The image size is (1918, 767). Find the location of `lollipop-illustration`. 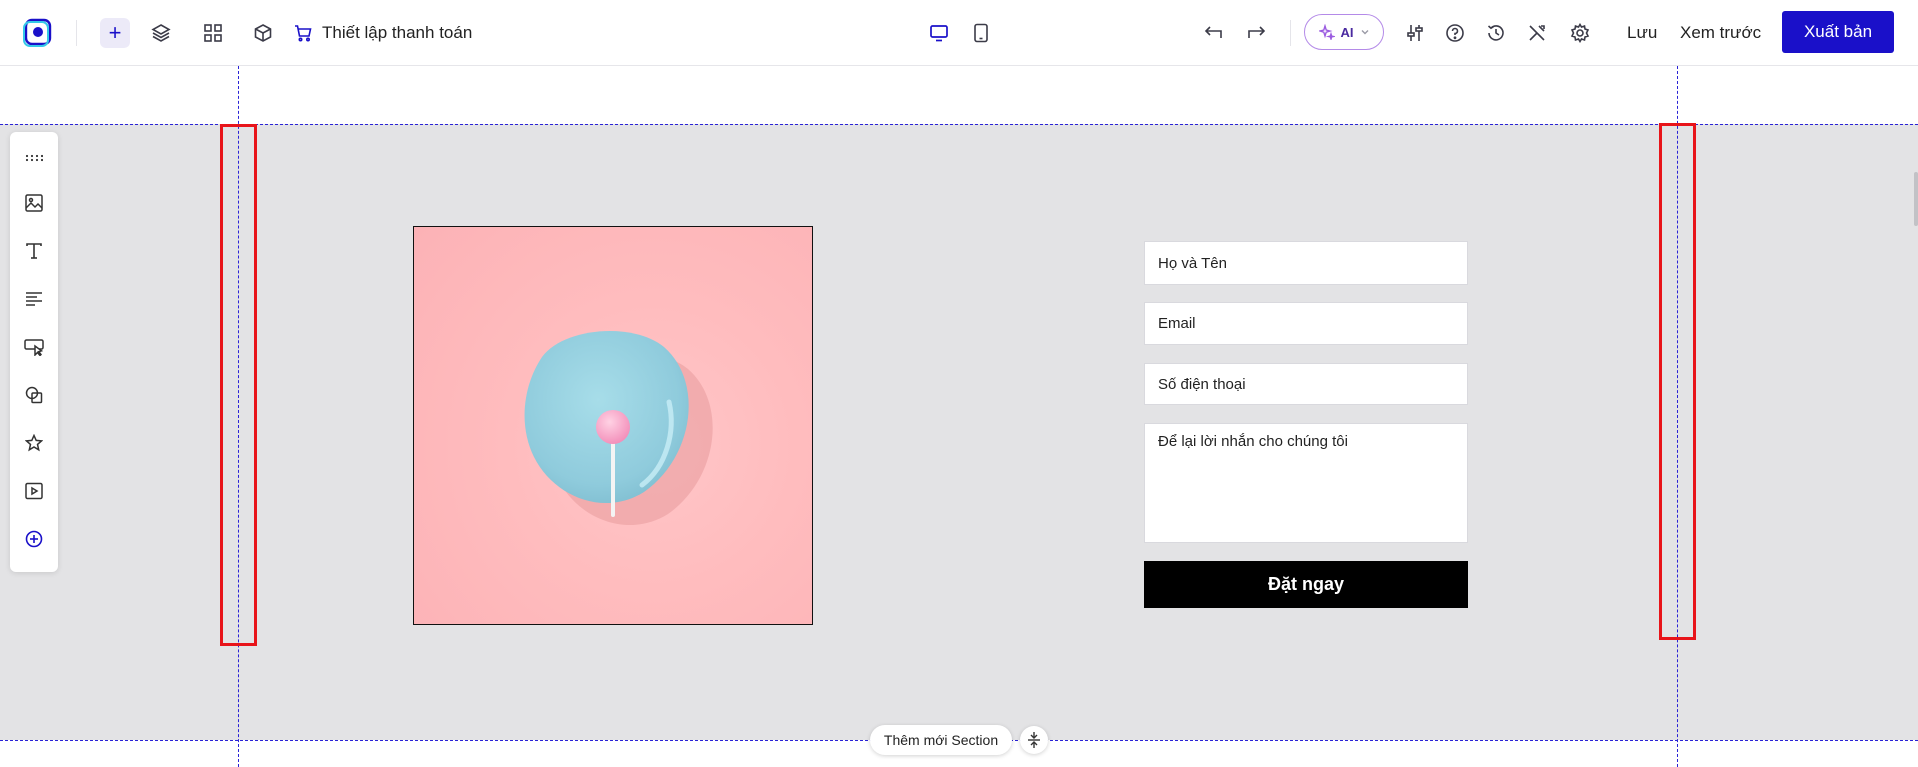

lollipop-illustration is located at coordinates (618, 428).